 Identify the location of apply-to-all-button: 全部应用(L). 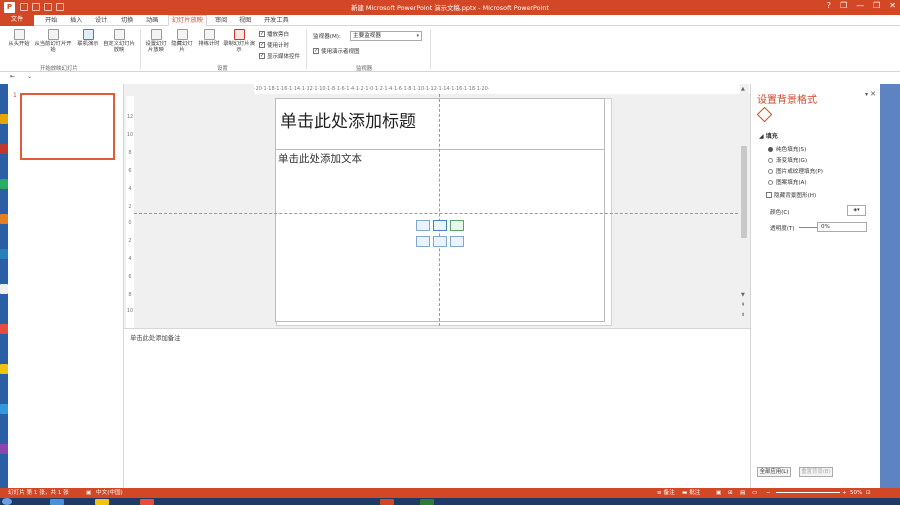
(774, 472).